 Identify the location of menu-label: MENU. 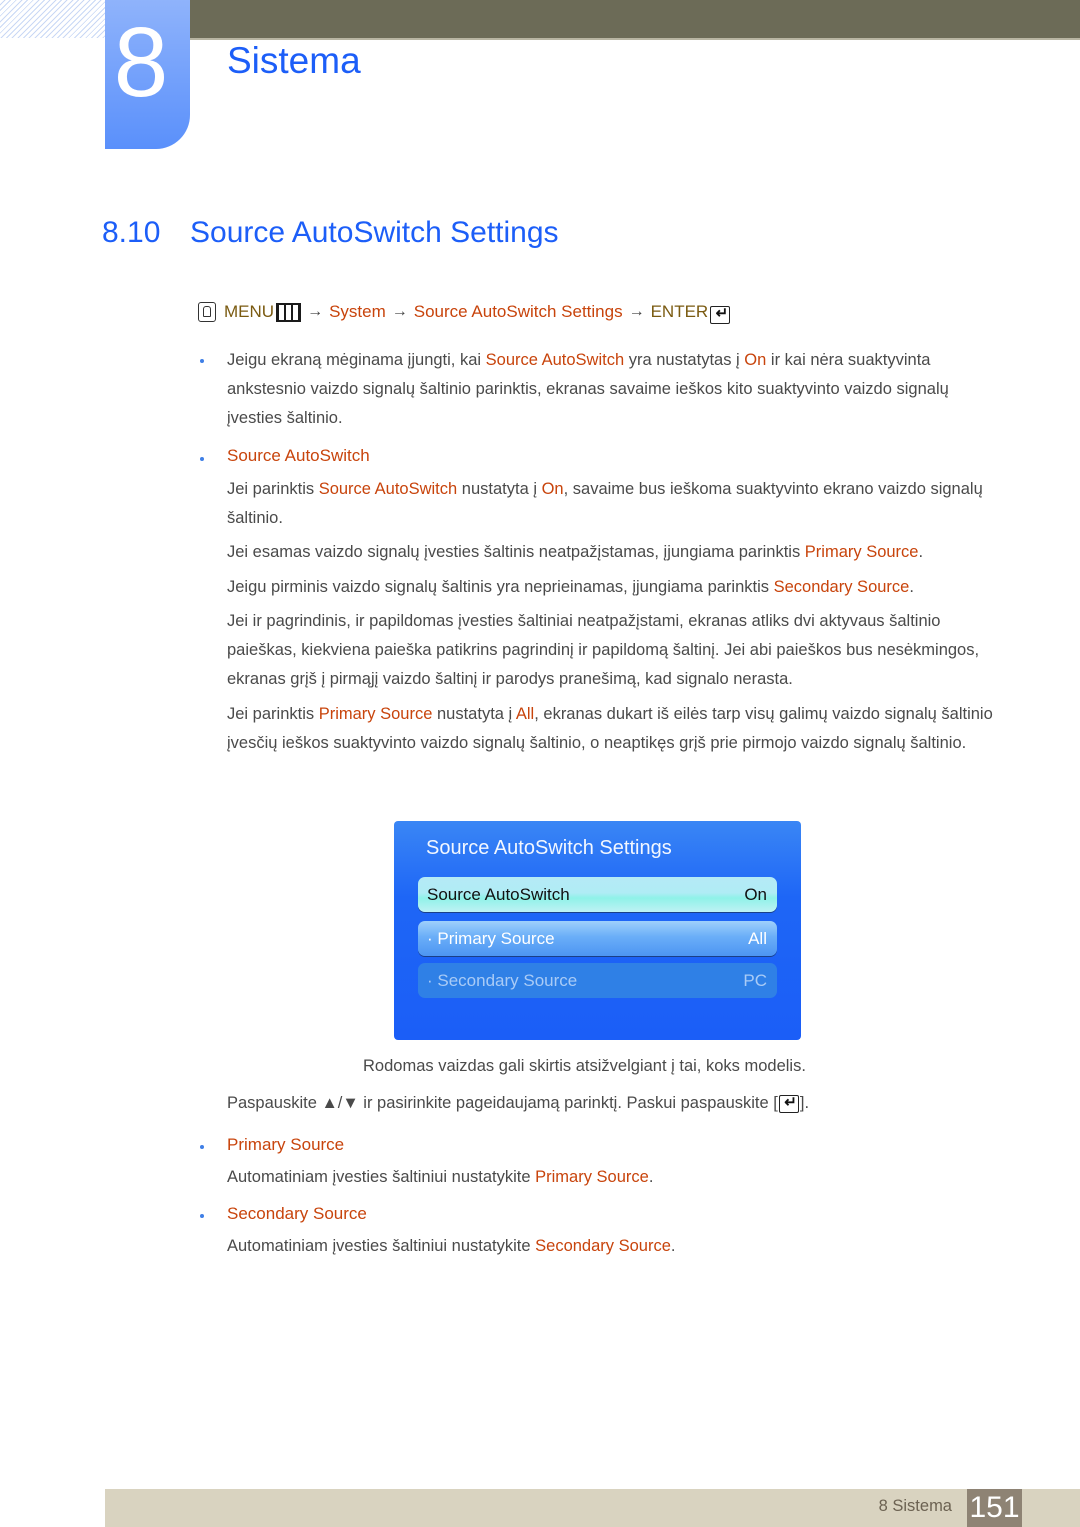
(249, 311).